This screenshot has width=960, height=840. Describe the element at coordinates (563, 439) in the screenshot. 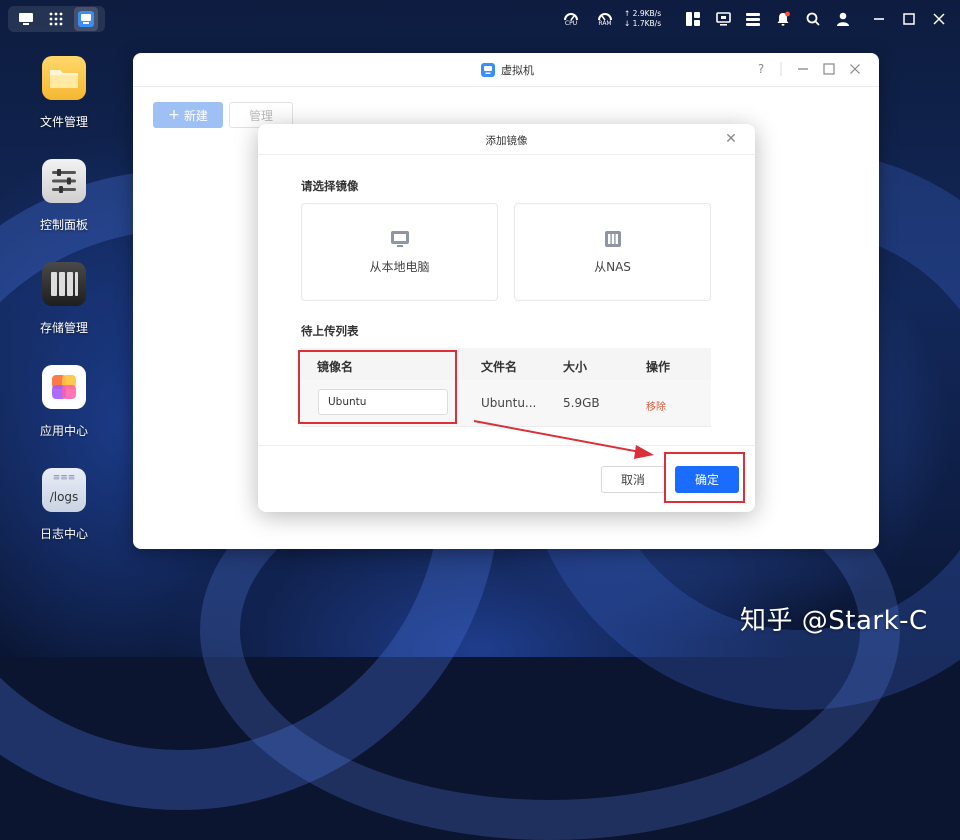

I see `annotation-arrow` at that location.